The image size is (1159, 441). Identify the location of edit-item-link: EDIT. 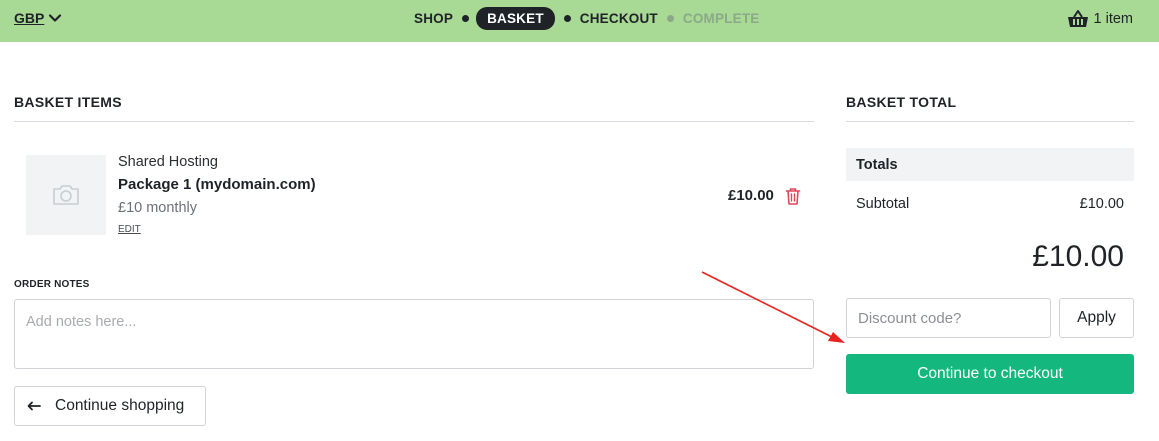
(129, 229).